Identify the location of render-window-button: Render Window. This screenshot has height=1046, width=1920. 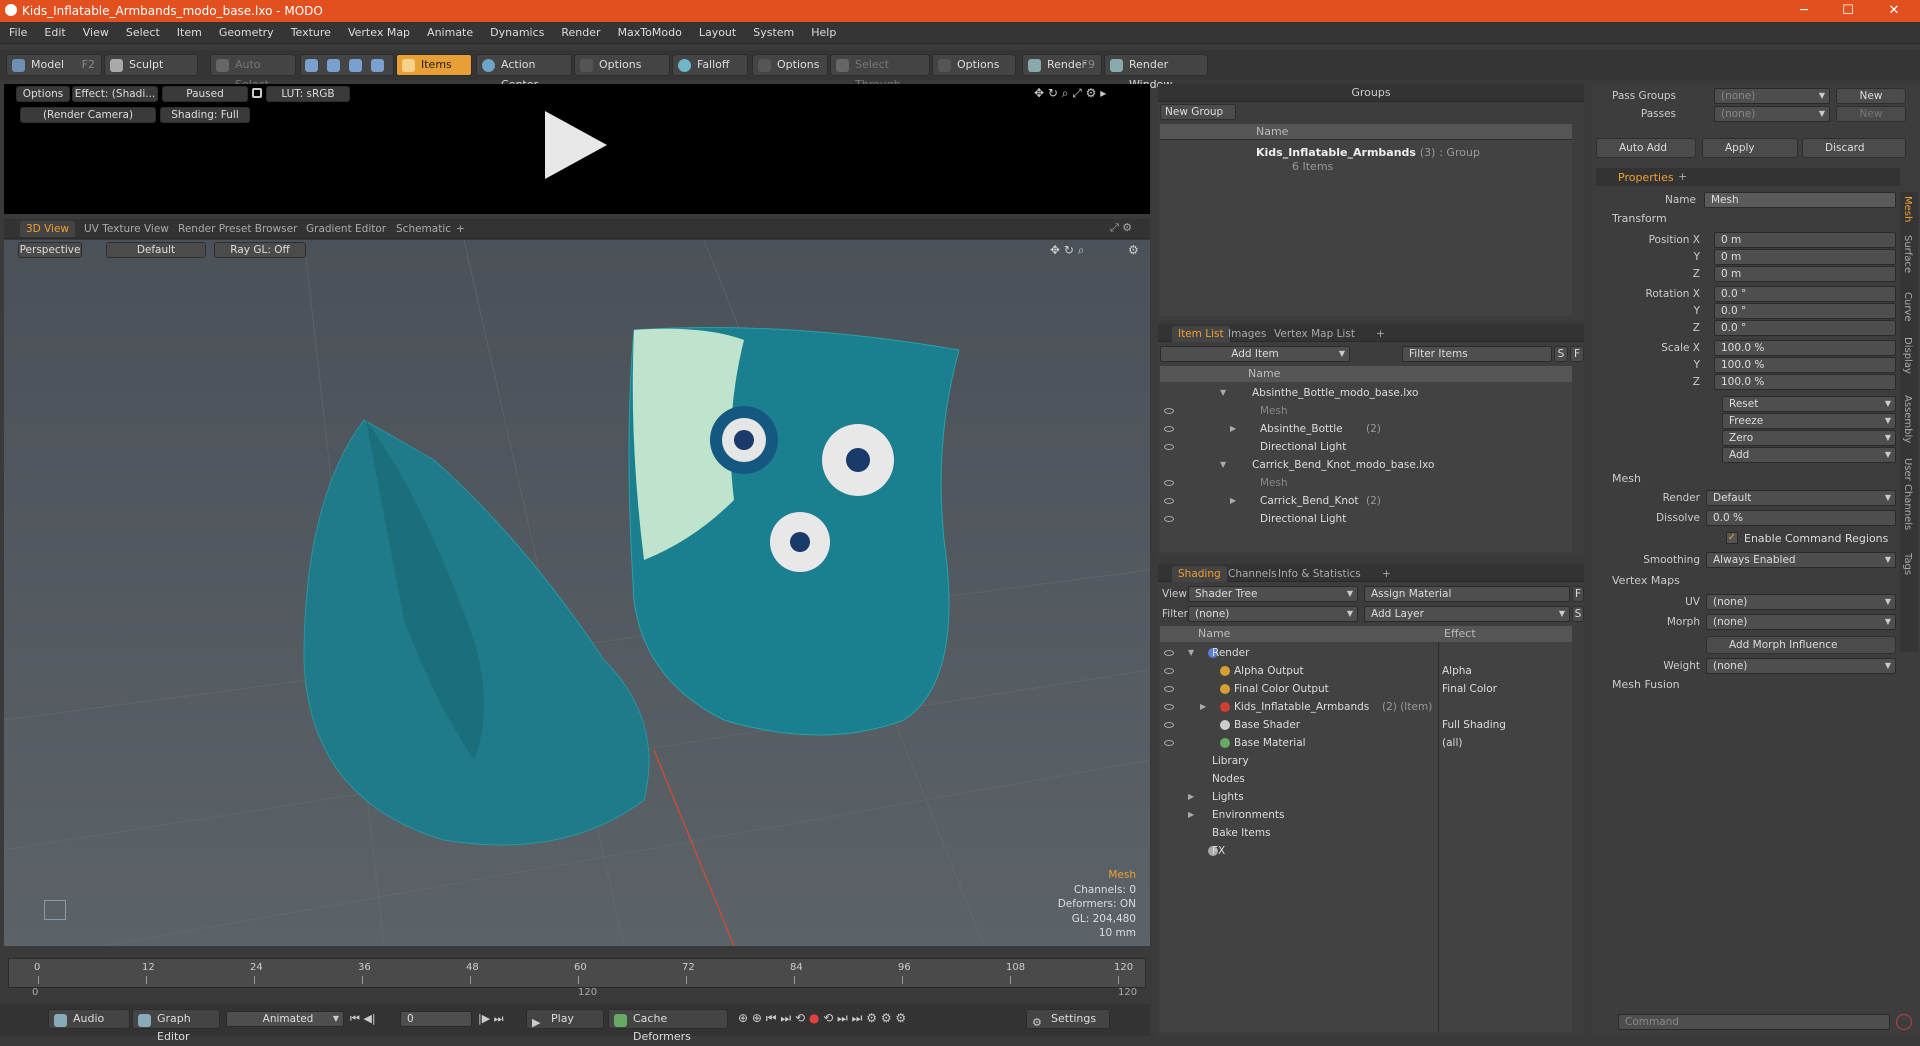
(1156, 72).